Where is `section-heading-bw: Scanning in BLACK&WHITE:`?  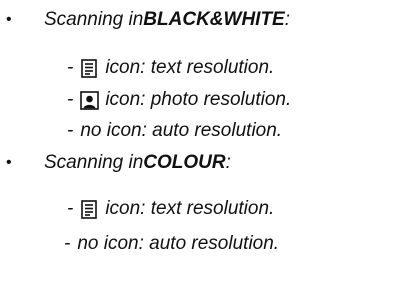
section-heading-bw: Scanning in BLACK&WHITE: is located at coordinates (167, 20).